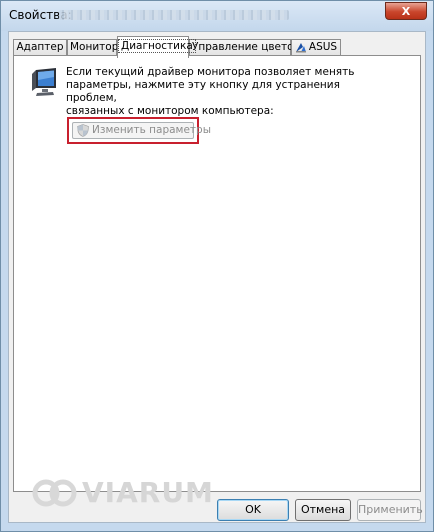 This screenshot has height=532, width=434. I want to click on watermark: VIARUM, so click(132, 494).